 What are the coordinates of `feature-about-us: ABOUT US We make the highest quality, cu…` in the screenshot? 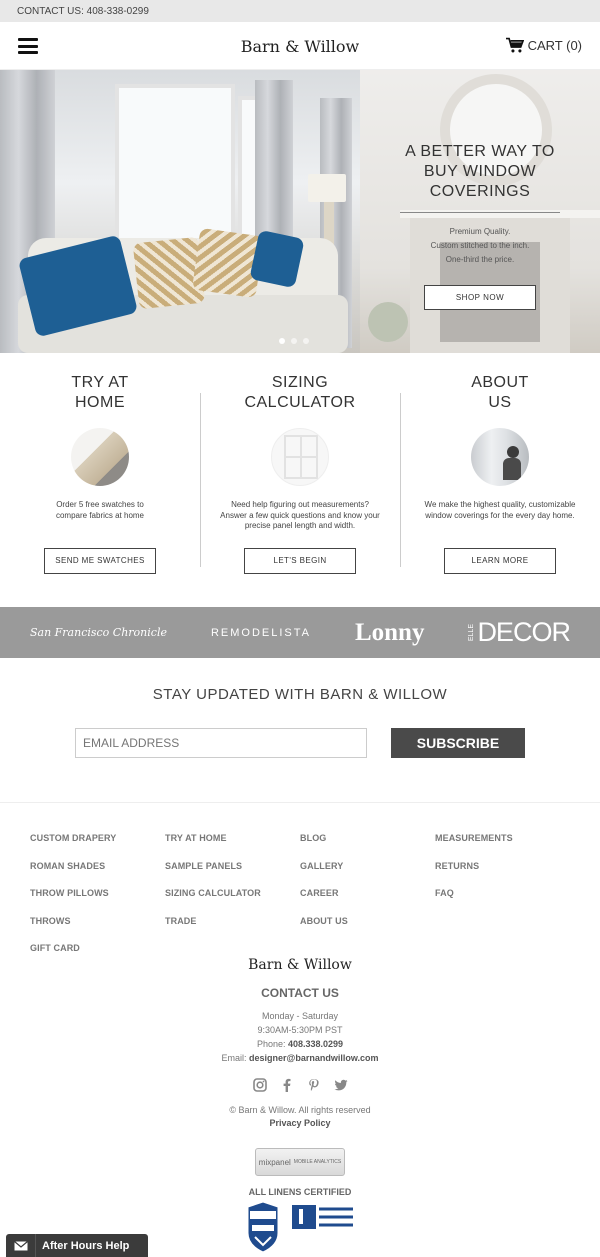 It's located at (500, 480).